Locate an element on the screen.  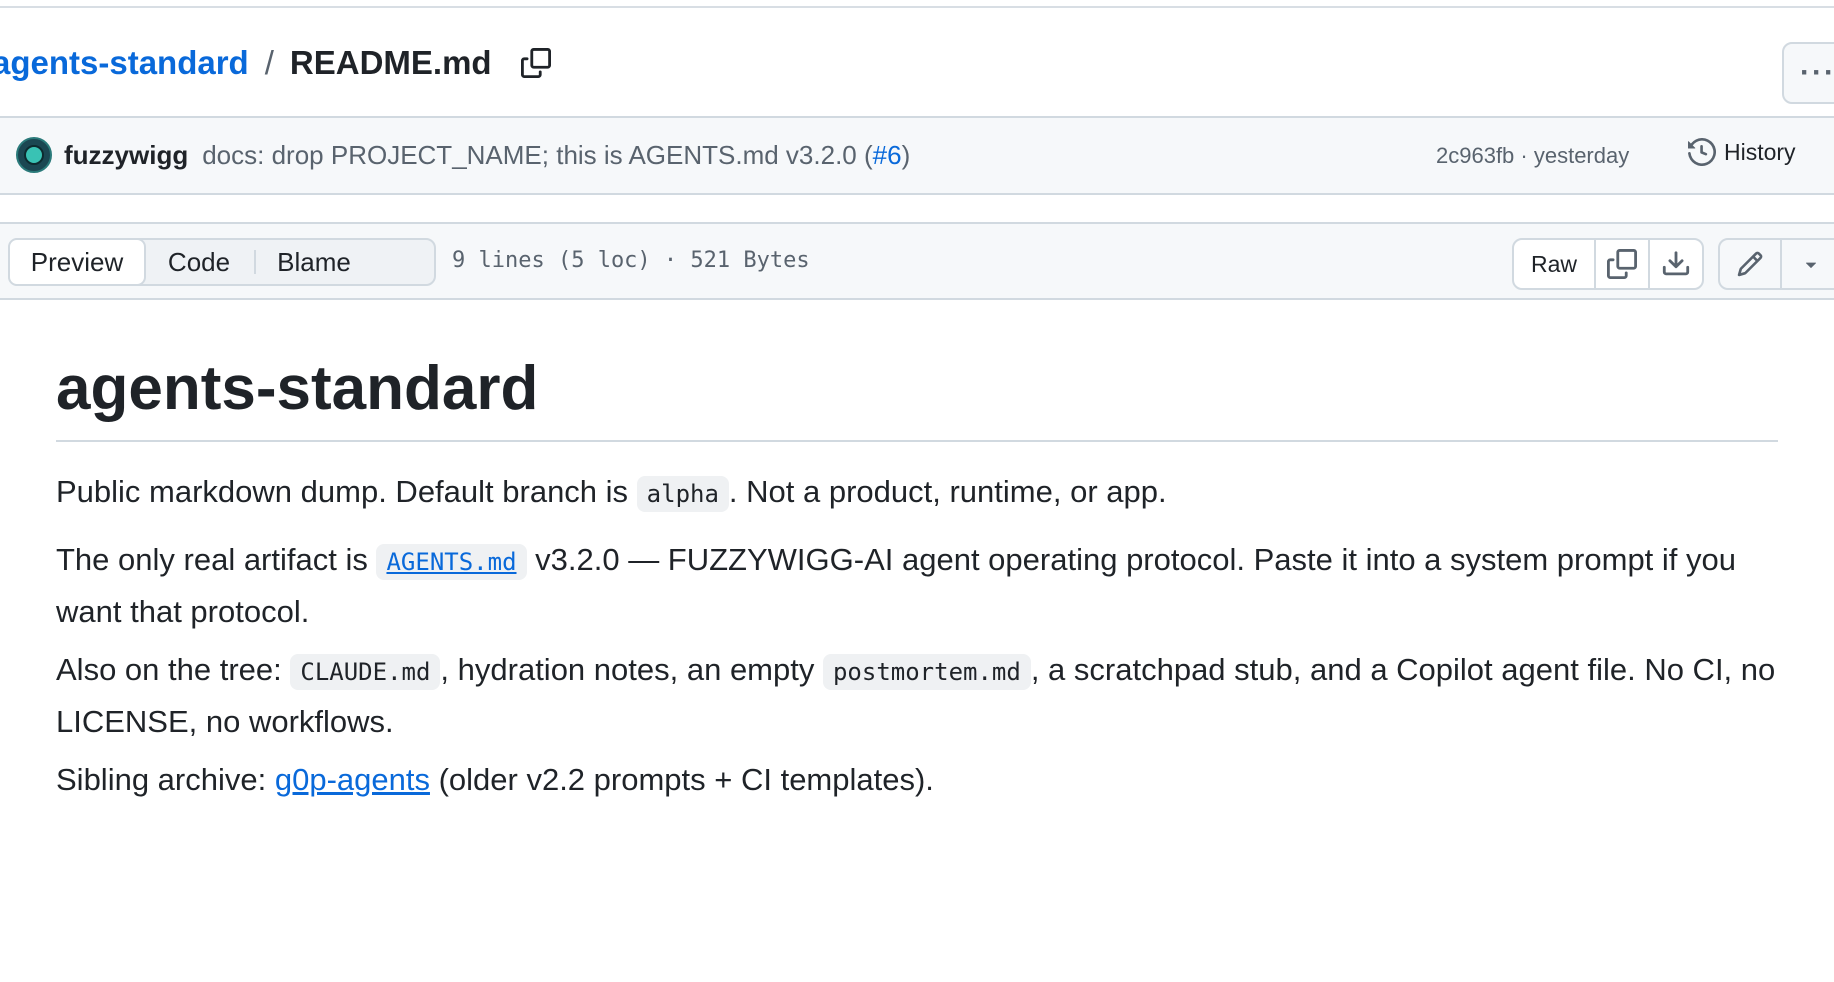
inline-code-postmortem-md: postmortem.md is located at coordinates (926, 672).